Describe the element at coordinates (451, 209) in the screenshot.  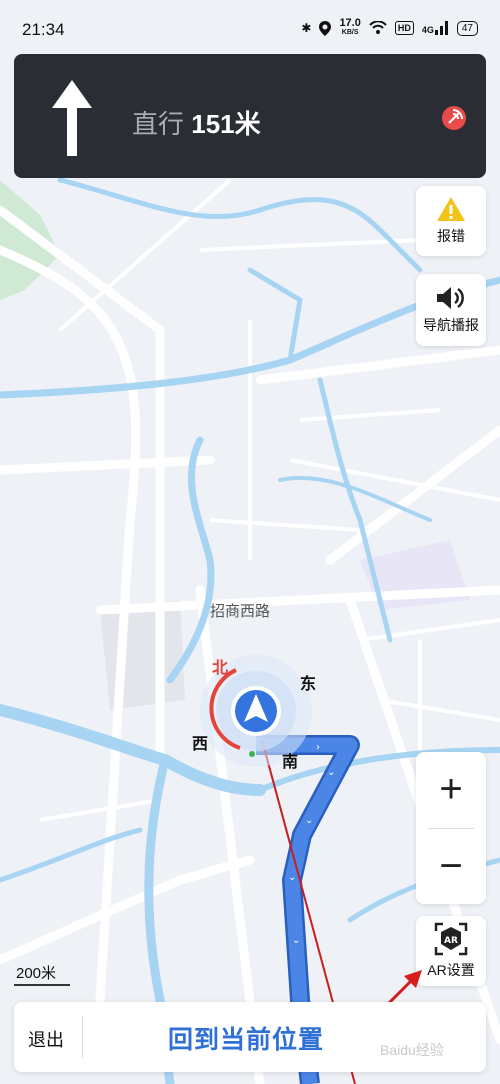
I see `warning-icon` at that location.